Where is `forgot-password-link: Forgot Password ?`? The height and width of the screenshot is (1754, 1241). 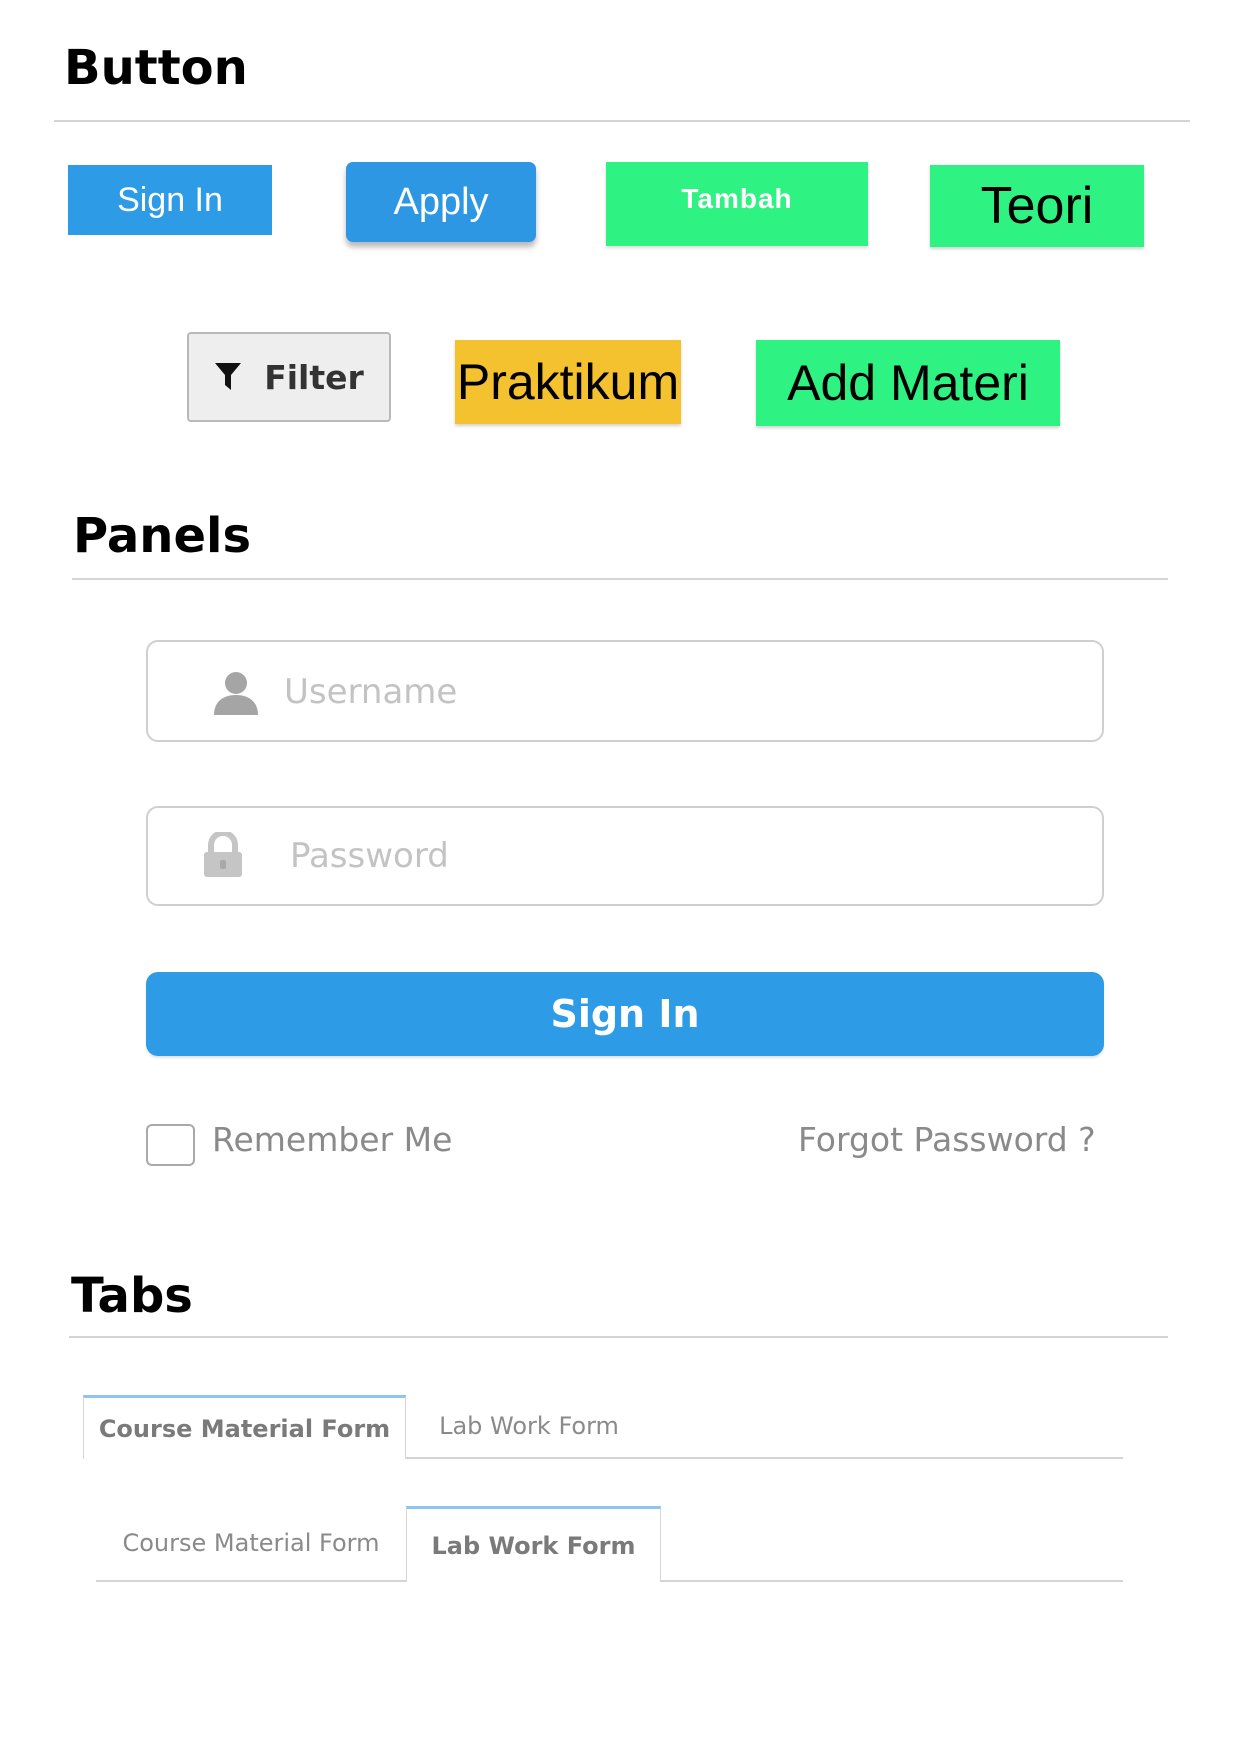 forgot-password-link: Forgot Password ? is located at coordinates (947, 1139).